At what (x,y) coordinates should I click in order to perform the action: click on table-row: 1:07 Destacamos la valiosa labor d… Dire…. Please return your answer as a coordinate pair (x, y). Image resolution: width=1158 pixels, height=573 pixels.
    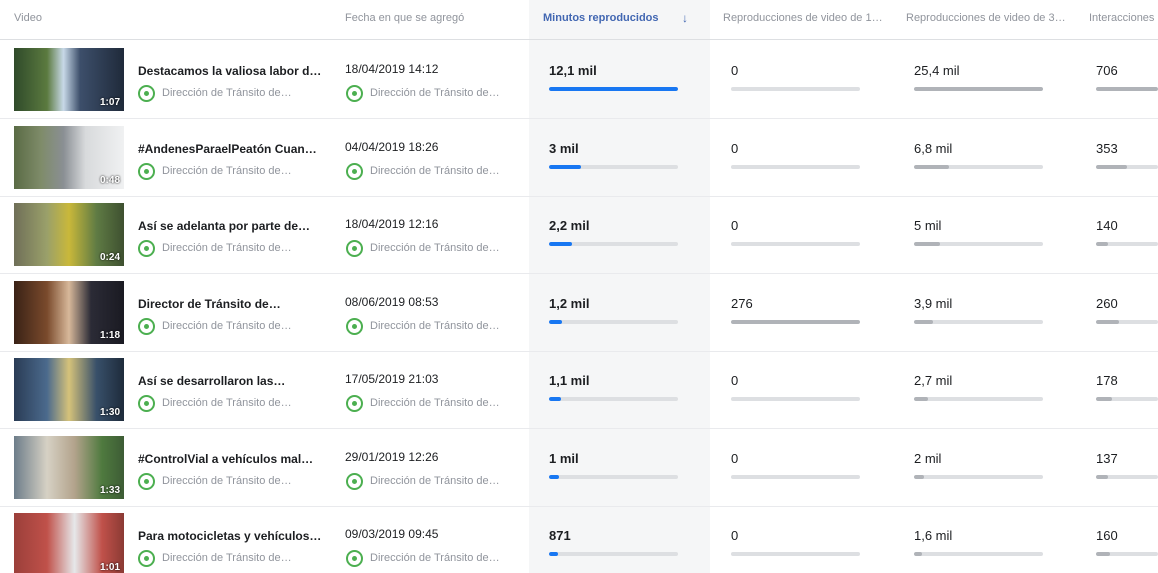
    Looking at the image, I should click on (579, 80).